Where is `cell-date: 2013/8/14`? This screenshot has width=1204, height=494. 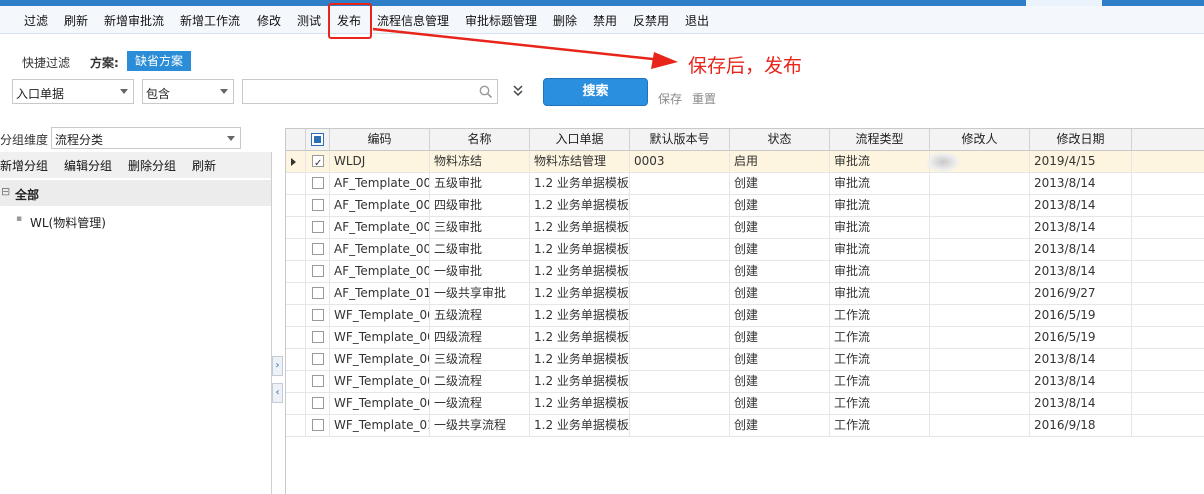
cell-date: 2013/8/14 is located at coordinates (1081, 359).